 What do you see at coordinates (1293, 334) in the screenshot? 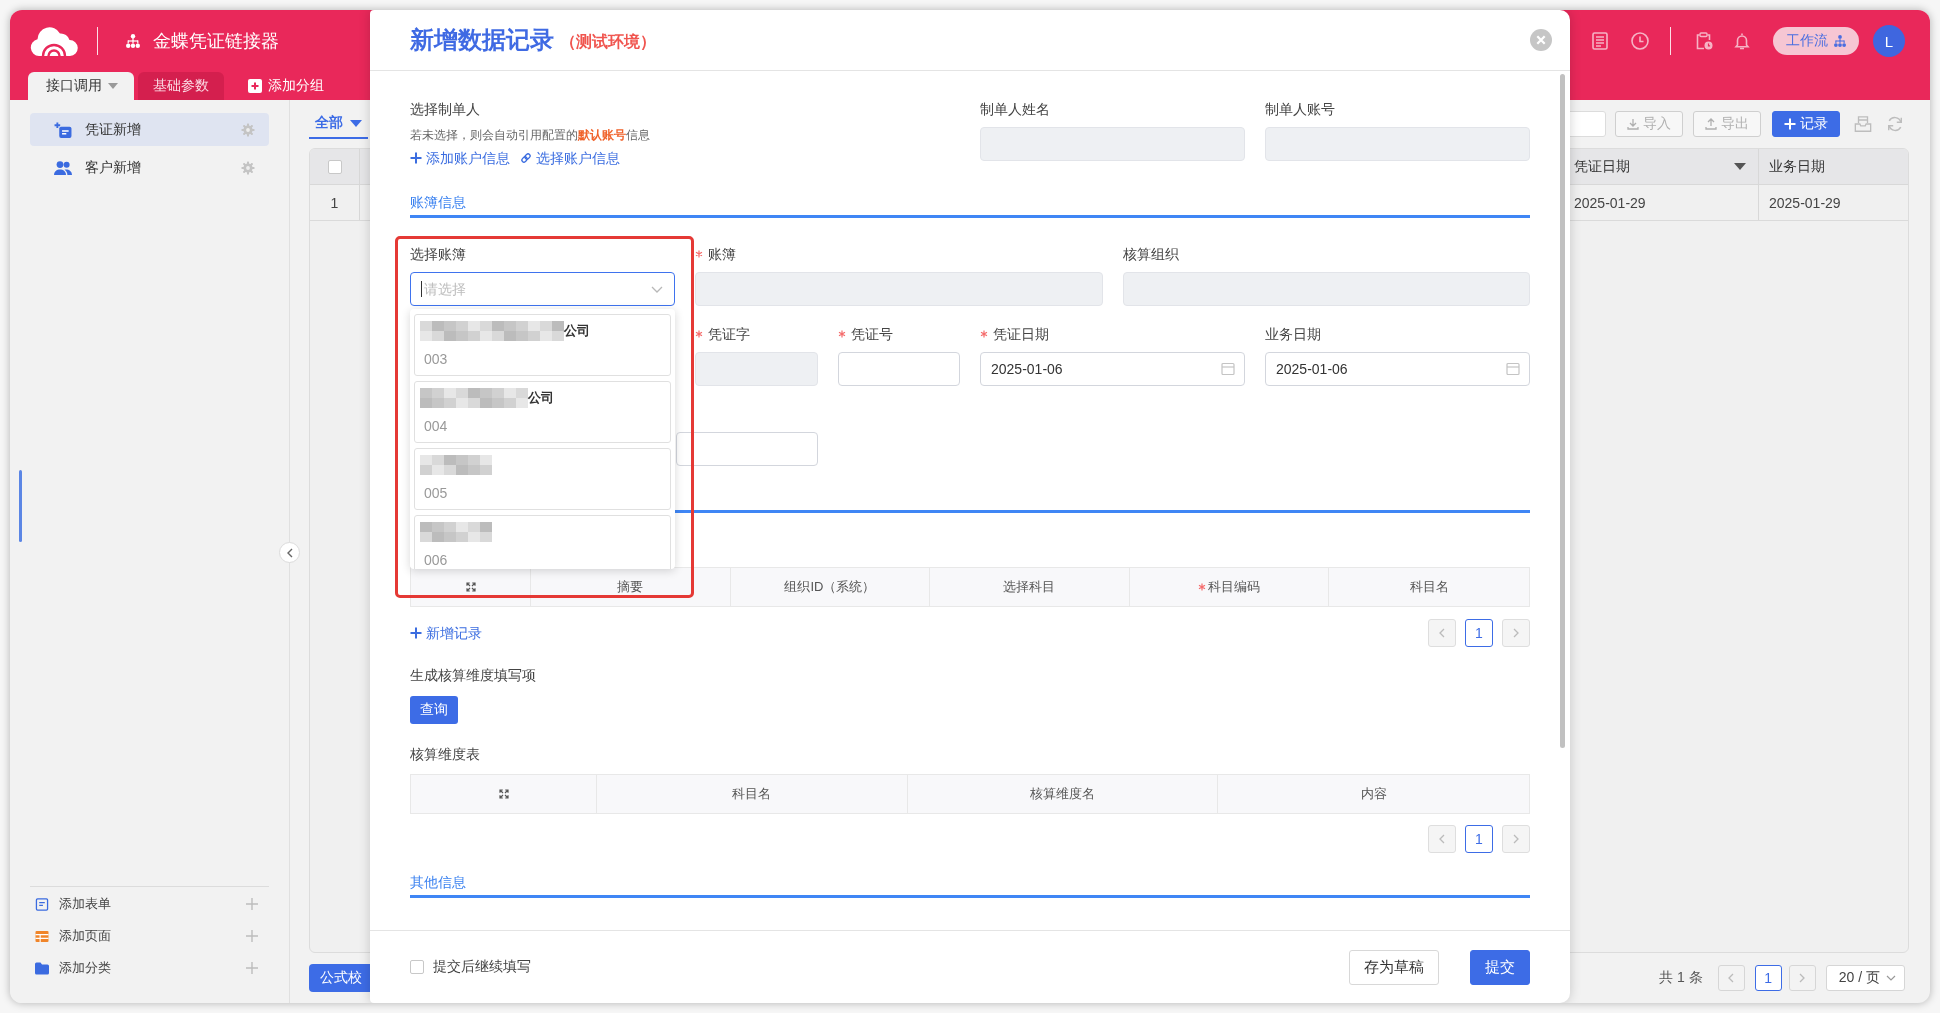
I see `field-label: 业务日期` at bounding box center [1293, 334].